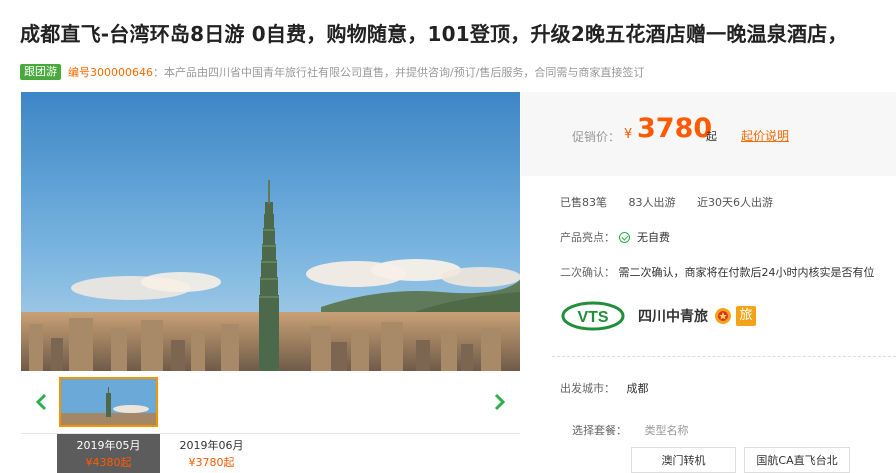 Image resolution: width=896 pixels, height=473 pixels. Describe the element at coordinates (673, 316) in the screenshot. I see `agency-name: 四川中青旅` at that location.